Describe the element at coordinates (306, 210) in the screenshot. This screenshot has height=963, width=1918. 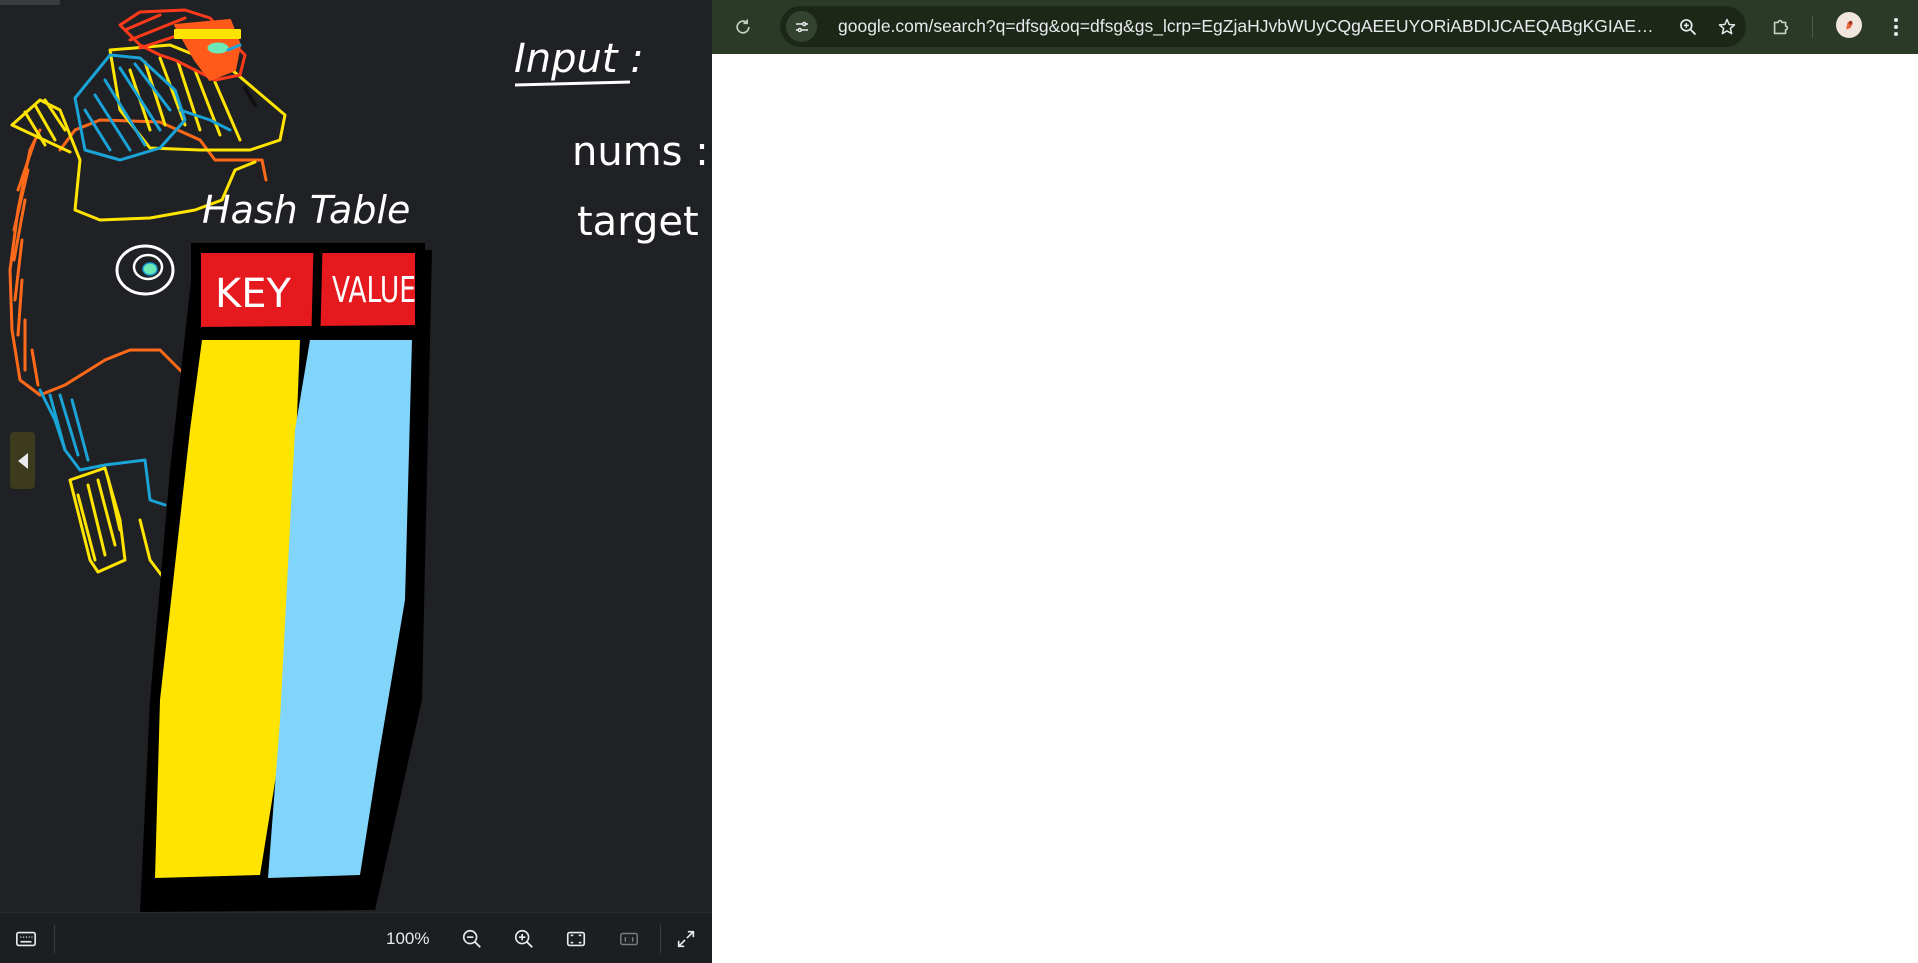
I see `hash-table-label: Hash Table` at that location.